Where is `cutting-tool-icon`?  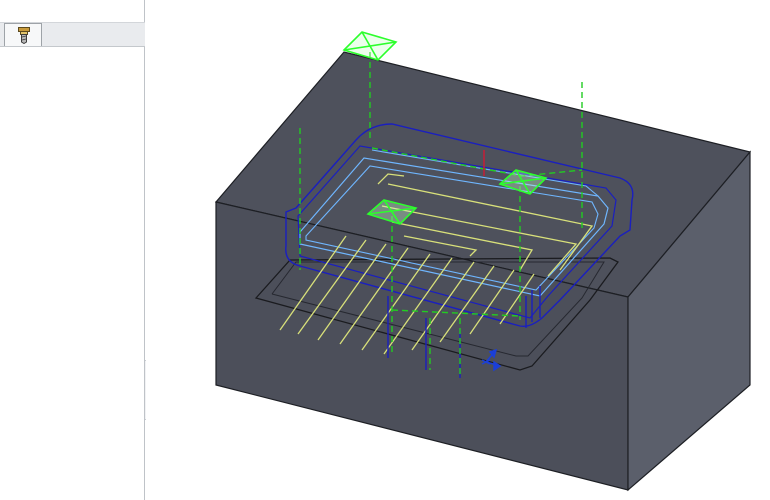 cutting-tool-icon is located at coordinates (24, 35).